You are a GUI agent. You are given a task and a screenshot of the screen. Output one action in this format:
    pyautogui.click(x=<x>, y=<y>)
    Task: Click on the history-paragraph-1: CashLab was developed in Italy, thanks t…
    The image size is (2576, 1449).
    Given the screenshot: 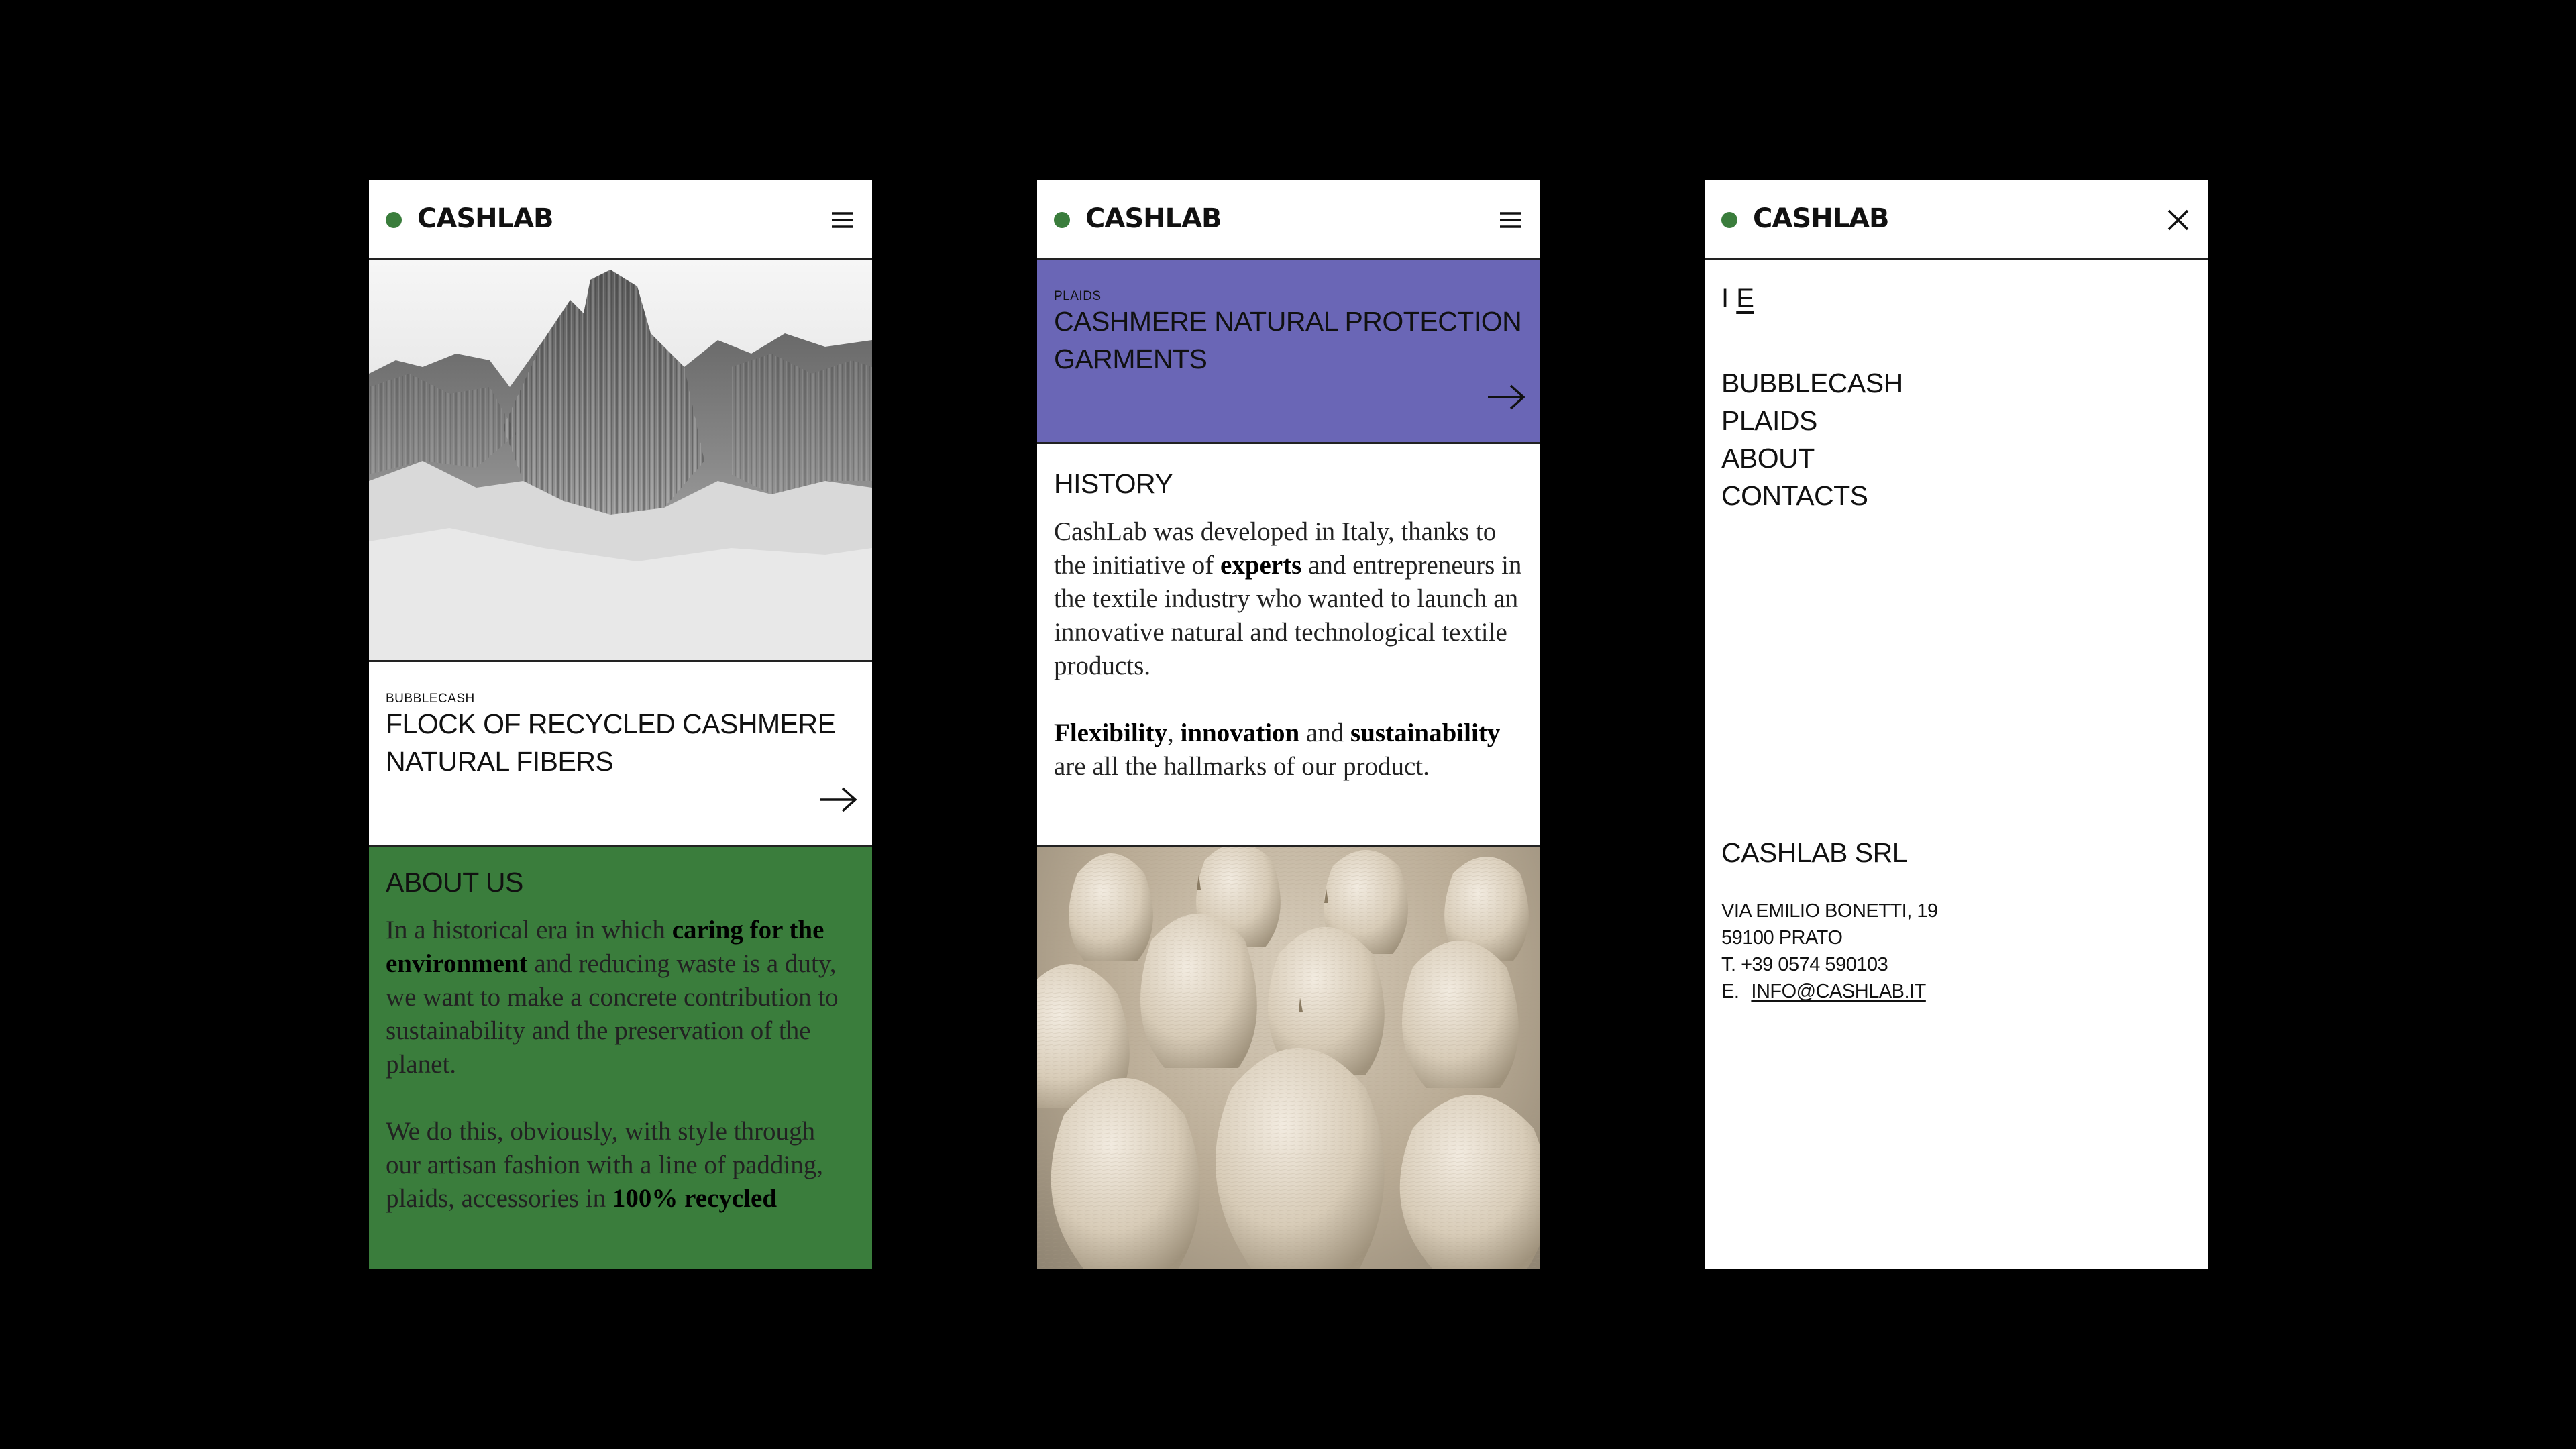 What is the action you would take?
    pyautogui.click(x=1288, y=598)
    